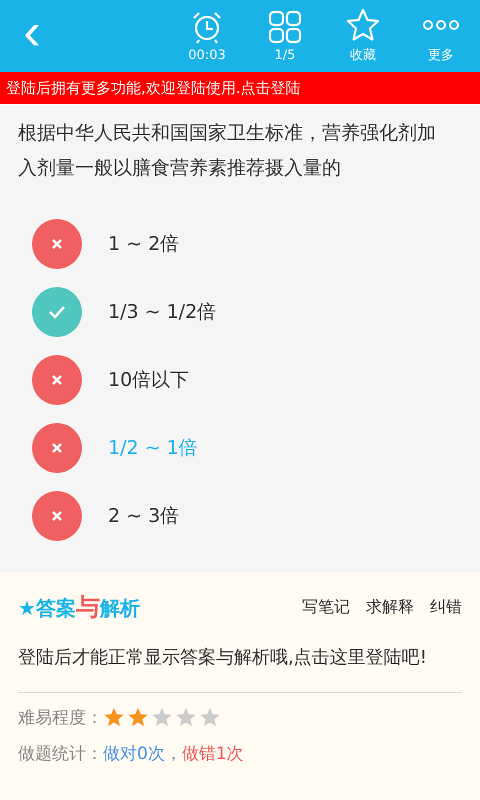  Describe the element at coordinates (144, 516) in the screenshot. I see `option-text: 2 ~ 3倍` at that location.